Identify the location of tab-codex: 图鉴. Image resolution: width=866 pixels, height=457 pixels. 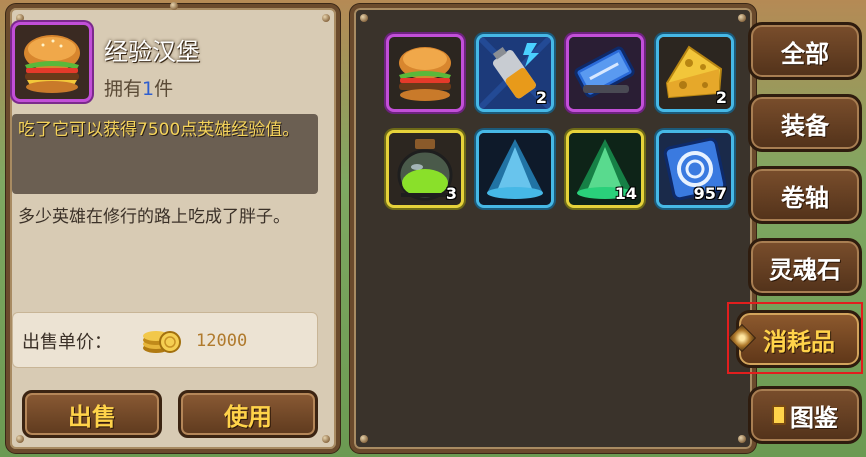
(805, 415).